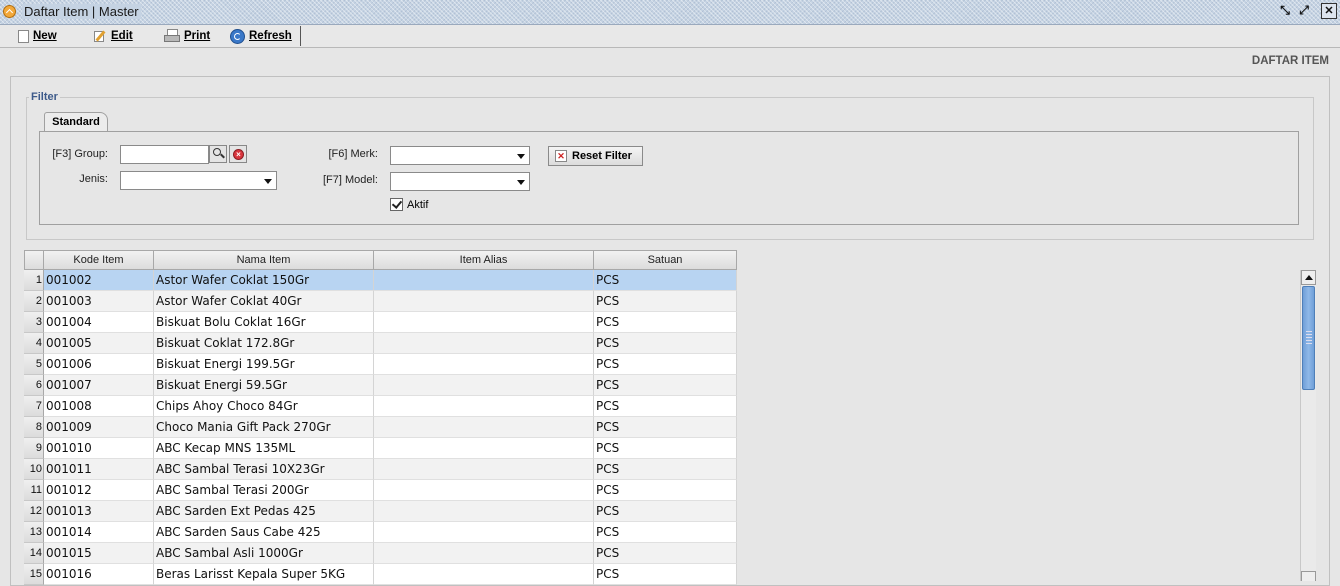  I want to click on close-icon: ✕, so click(1329, 11).